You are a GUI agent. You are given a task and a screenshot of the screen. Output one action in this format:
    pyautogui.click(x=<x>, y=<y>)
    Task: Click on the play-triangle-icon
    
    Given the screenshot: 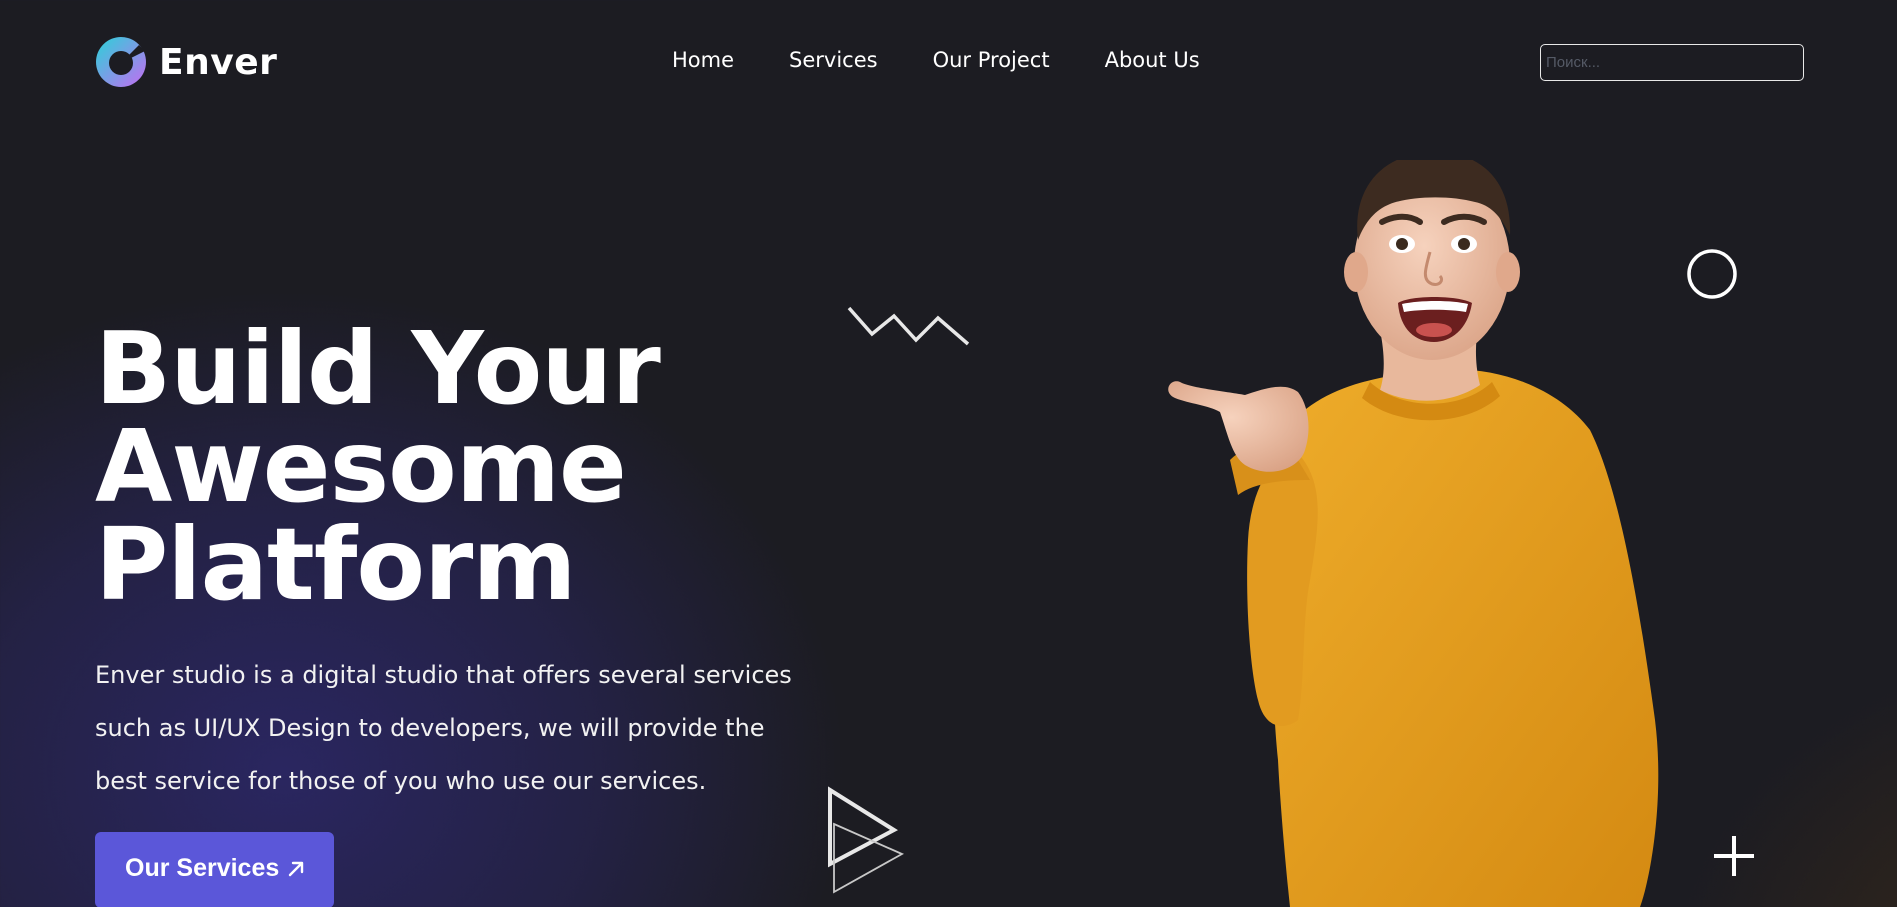 What is the action you would take?
    pyautogui.click(x=866, y=840)
    